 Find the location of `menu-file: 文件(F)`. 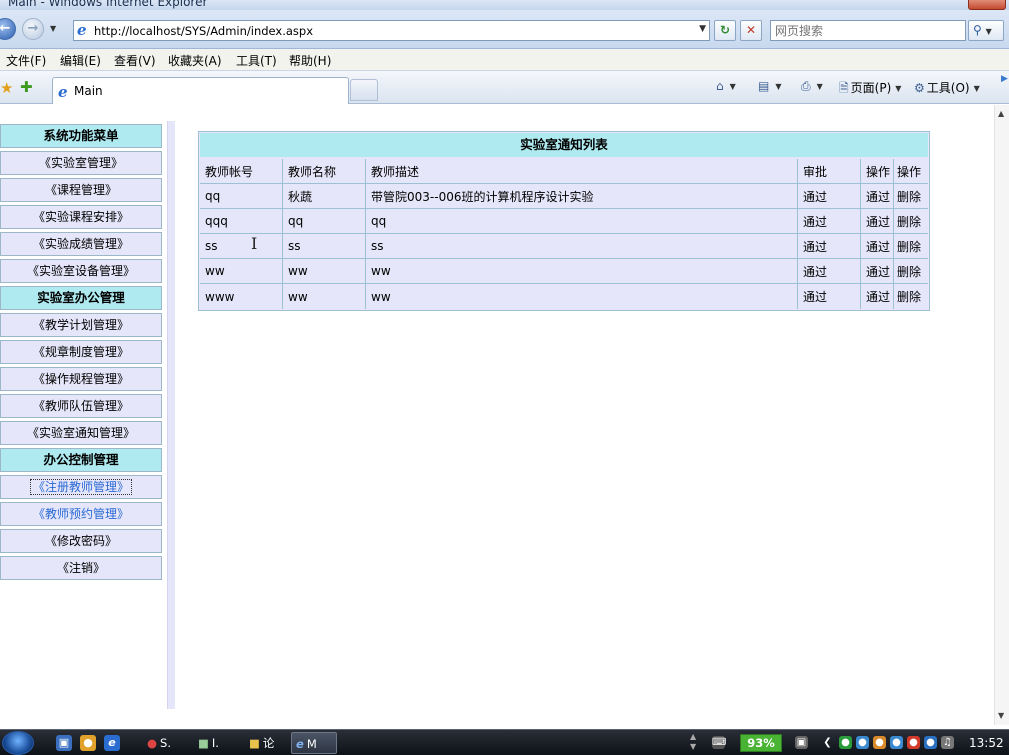

menu-file: 文件(F) is located at coordinates (26, 60).